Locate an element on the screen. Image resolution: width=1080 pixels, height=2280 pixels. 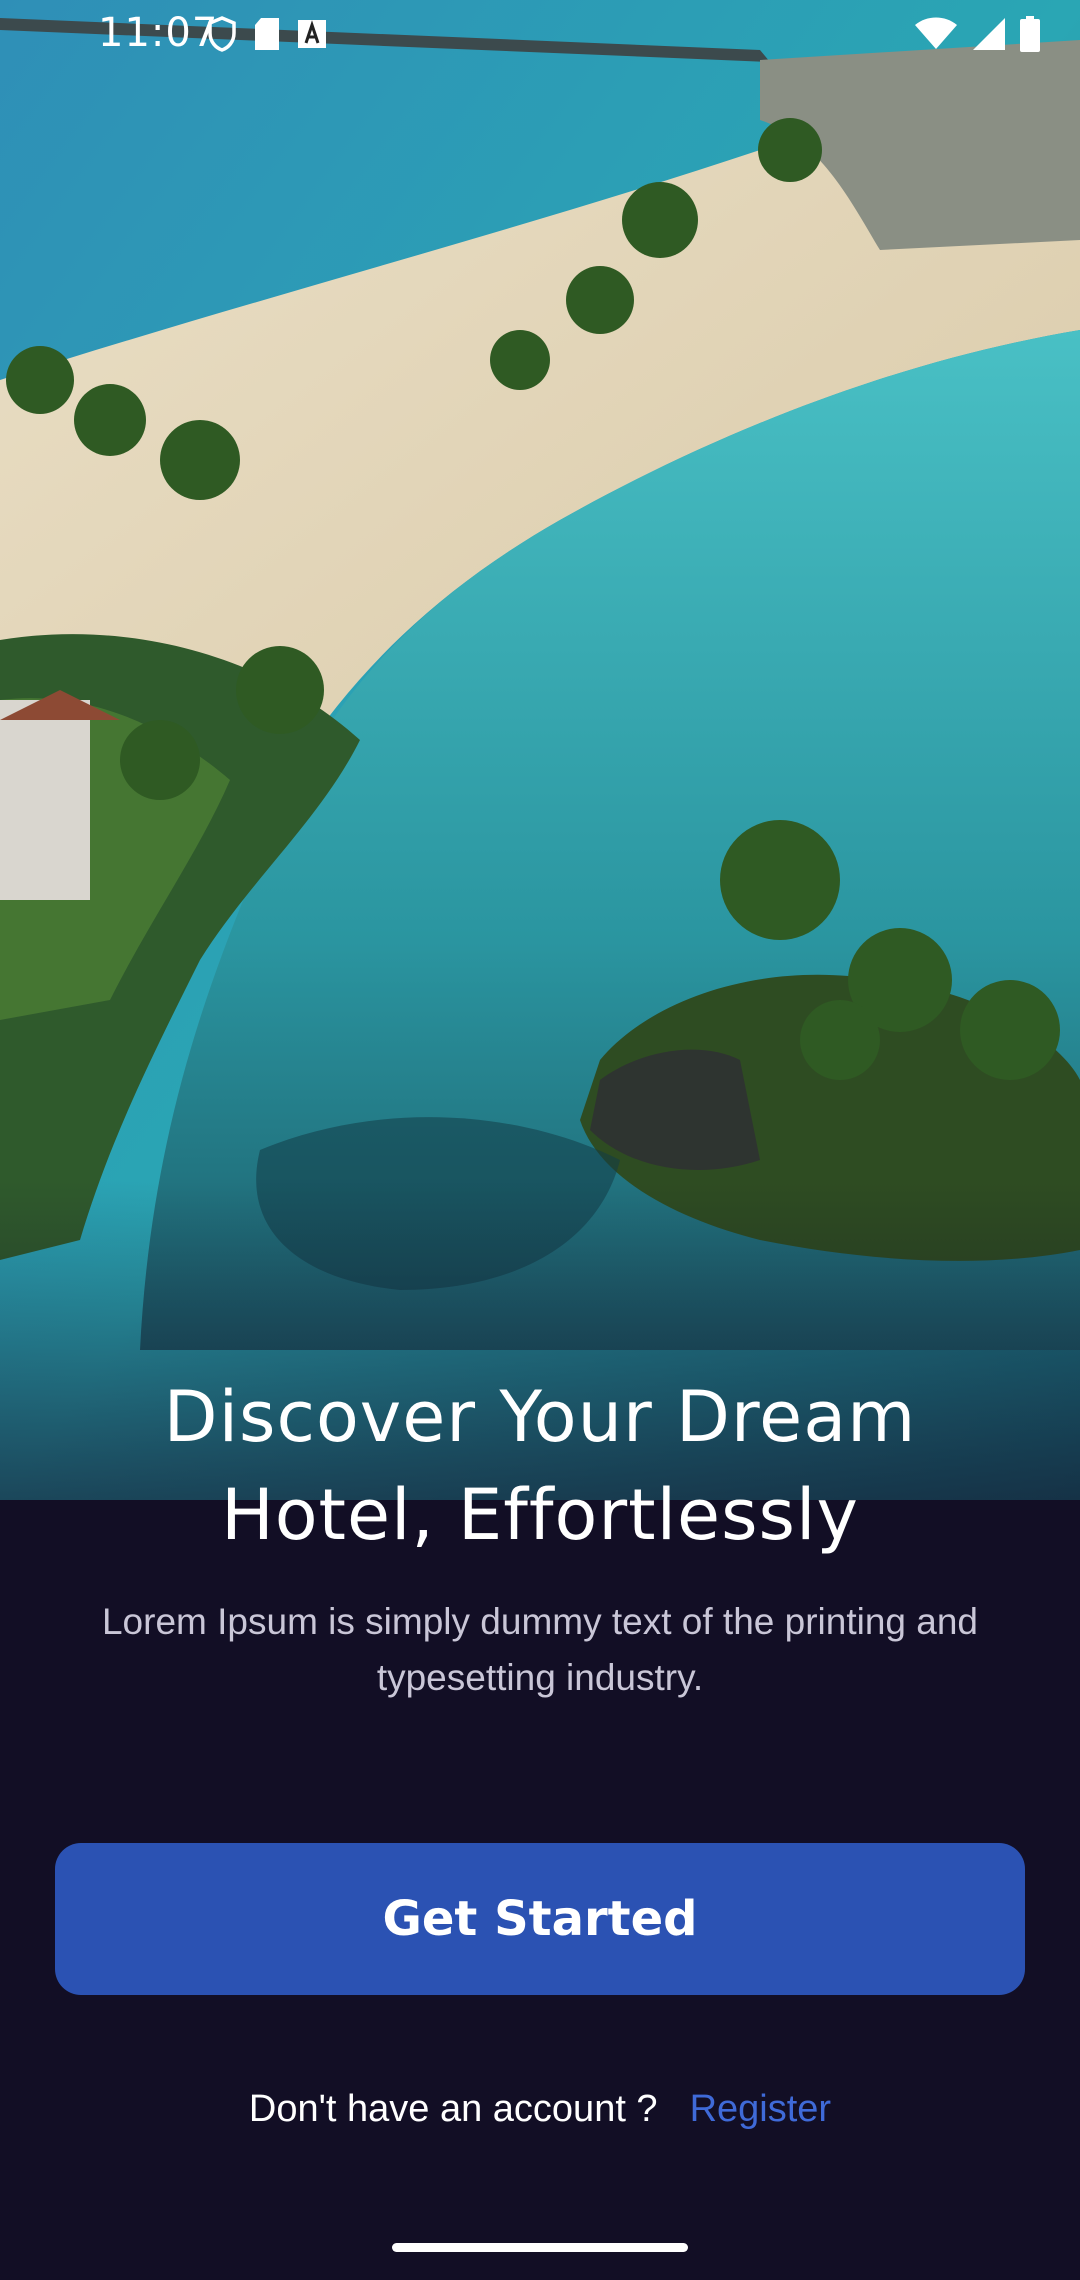
signup-row: Don't have an account ? Register is located at coordinates (540, 2109).